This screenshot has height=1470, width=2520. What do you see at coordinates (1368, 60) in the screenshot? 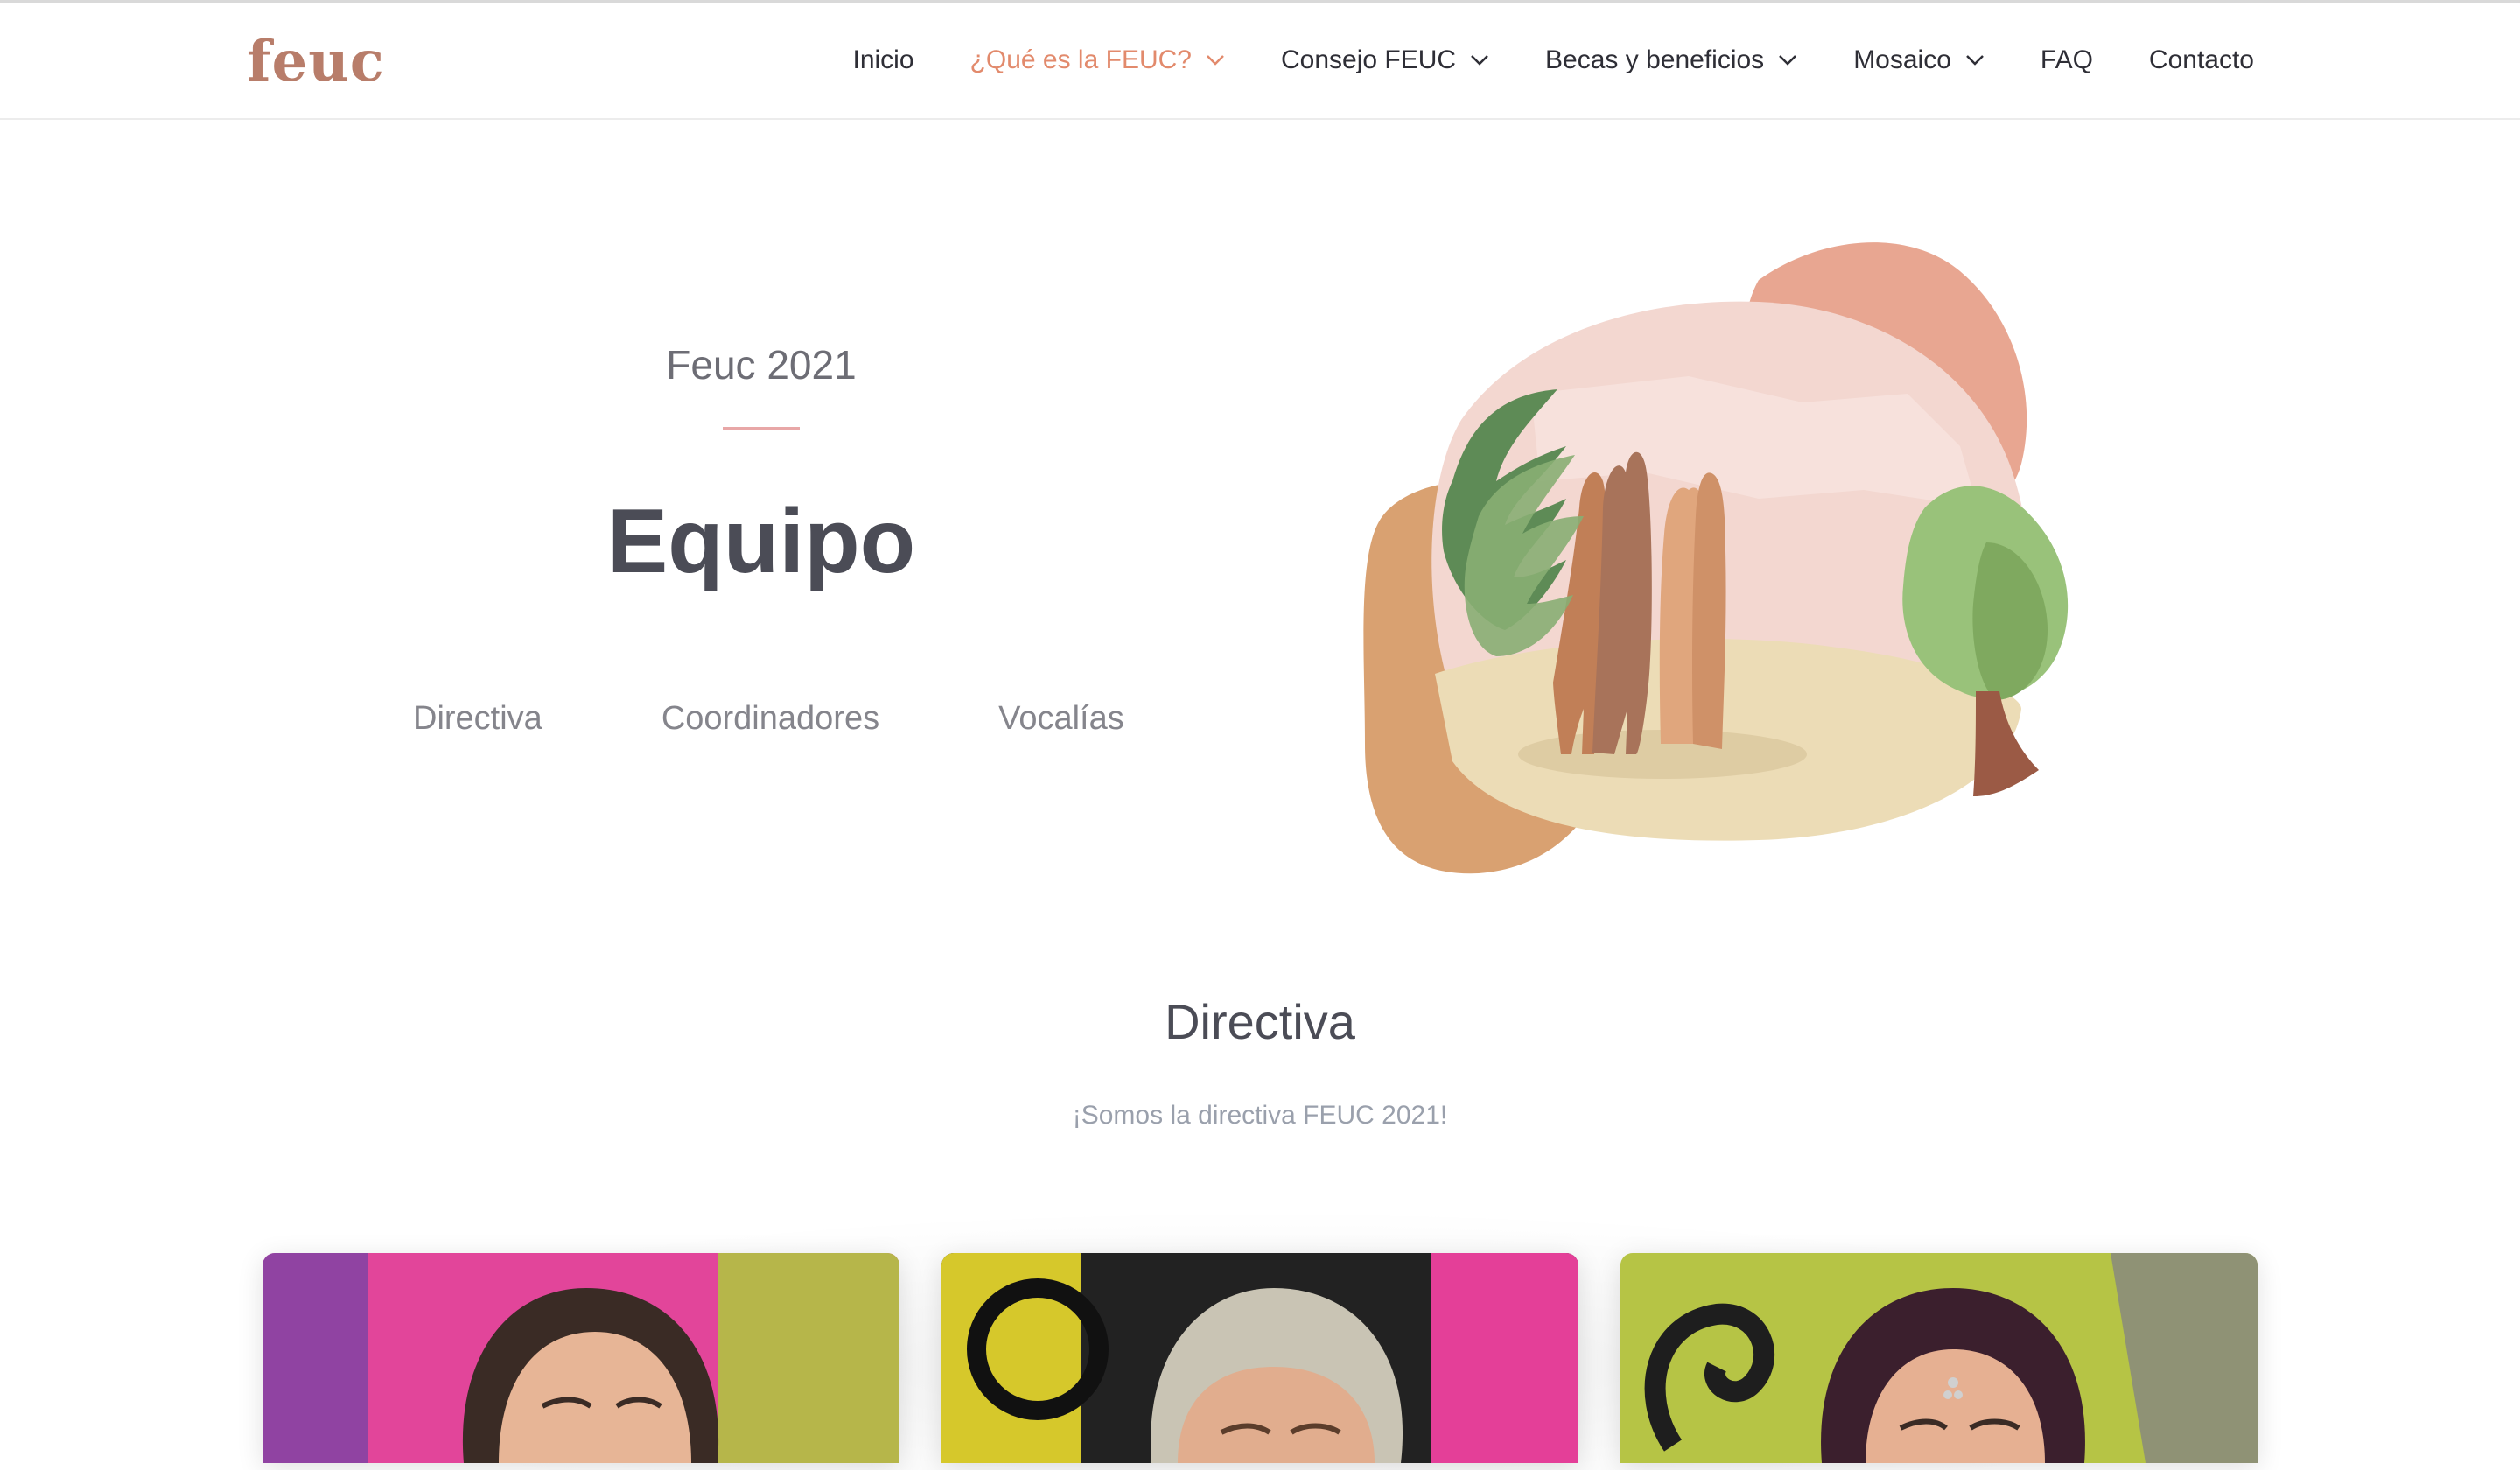
I see `nav-consejo-label: Consejo FEUC` at bounding box center [1368, 60].